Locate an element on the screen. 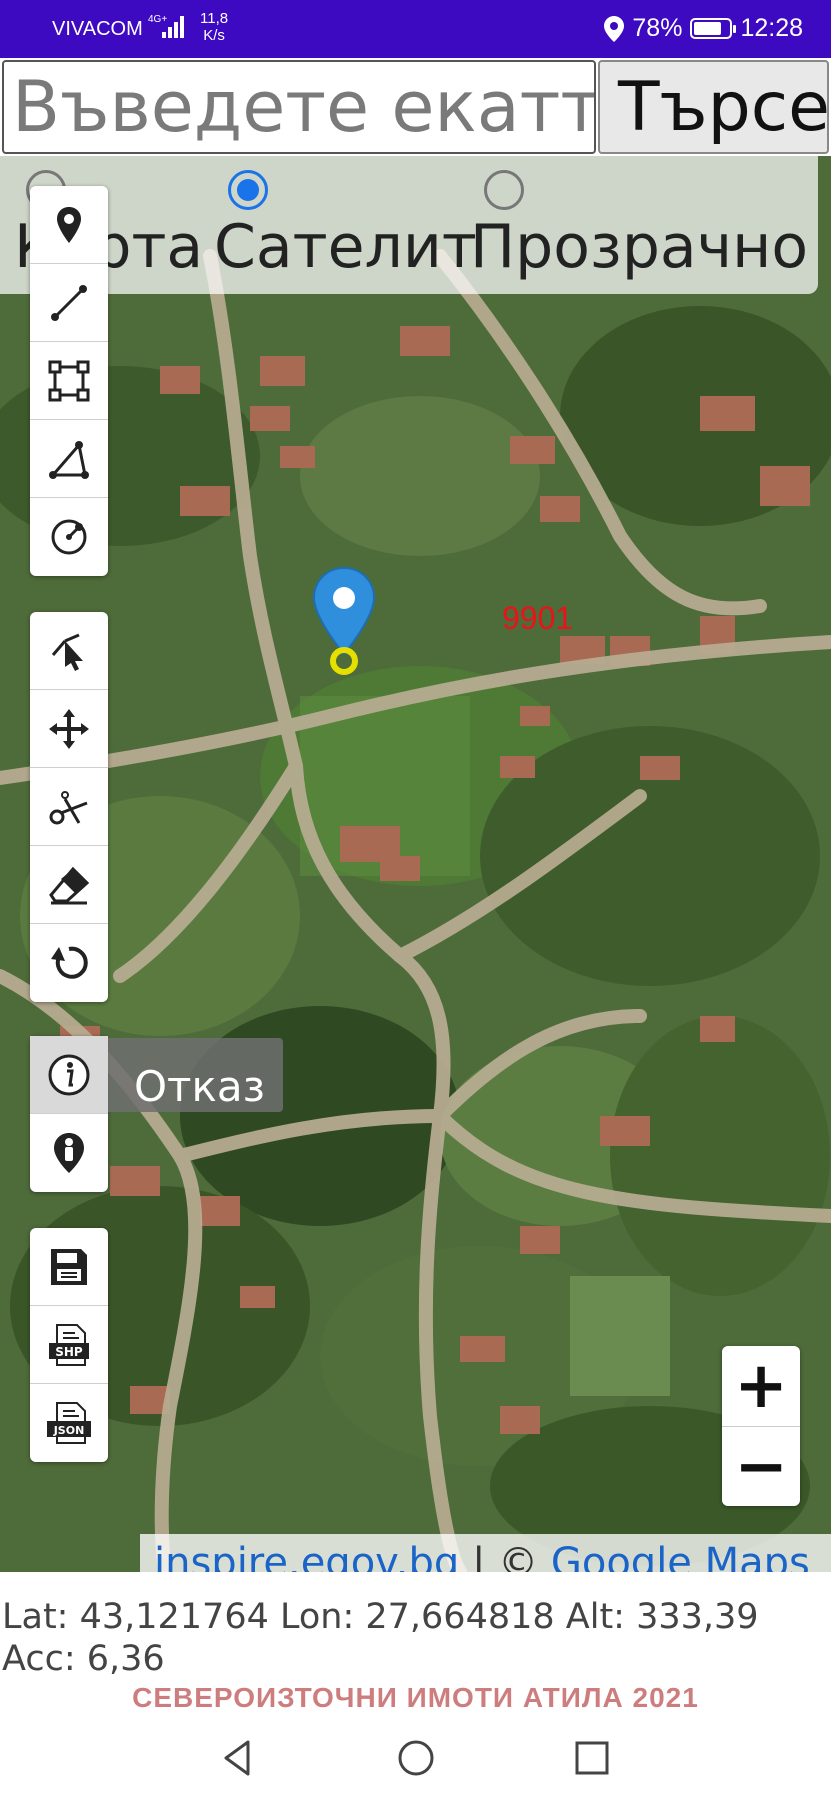 This screenshot has width=831, height=1800. polygon-icon is located at coordinates (69, 380).